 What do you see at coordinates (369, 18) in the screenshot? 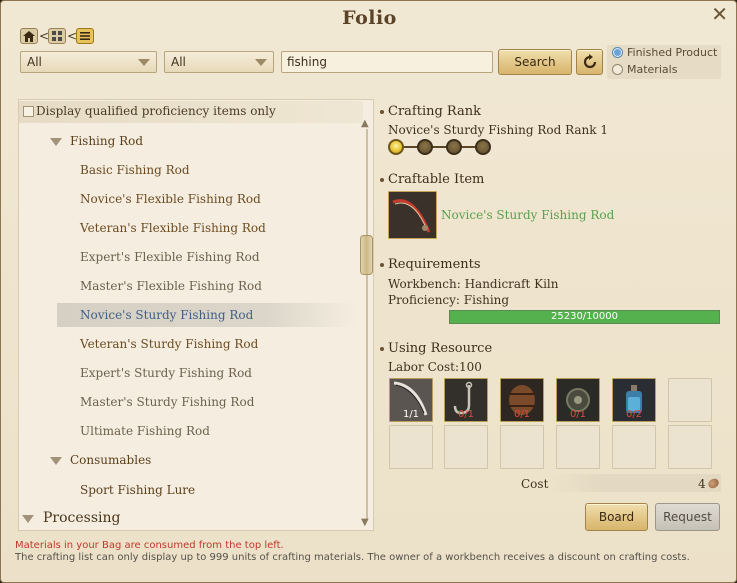
I see `window-title: Folio` at bounding box center [369, 18].